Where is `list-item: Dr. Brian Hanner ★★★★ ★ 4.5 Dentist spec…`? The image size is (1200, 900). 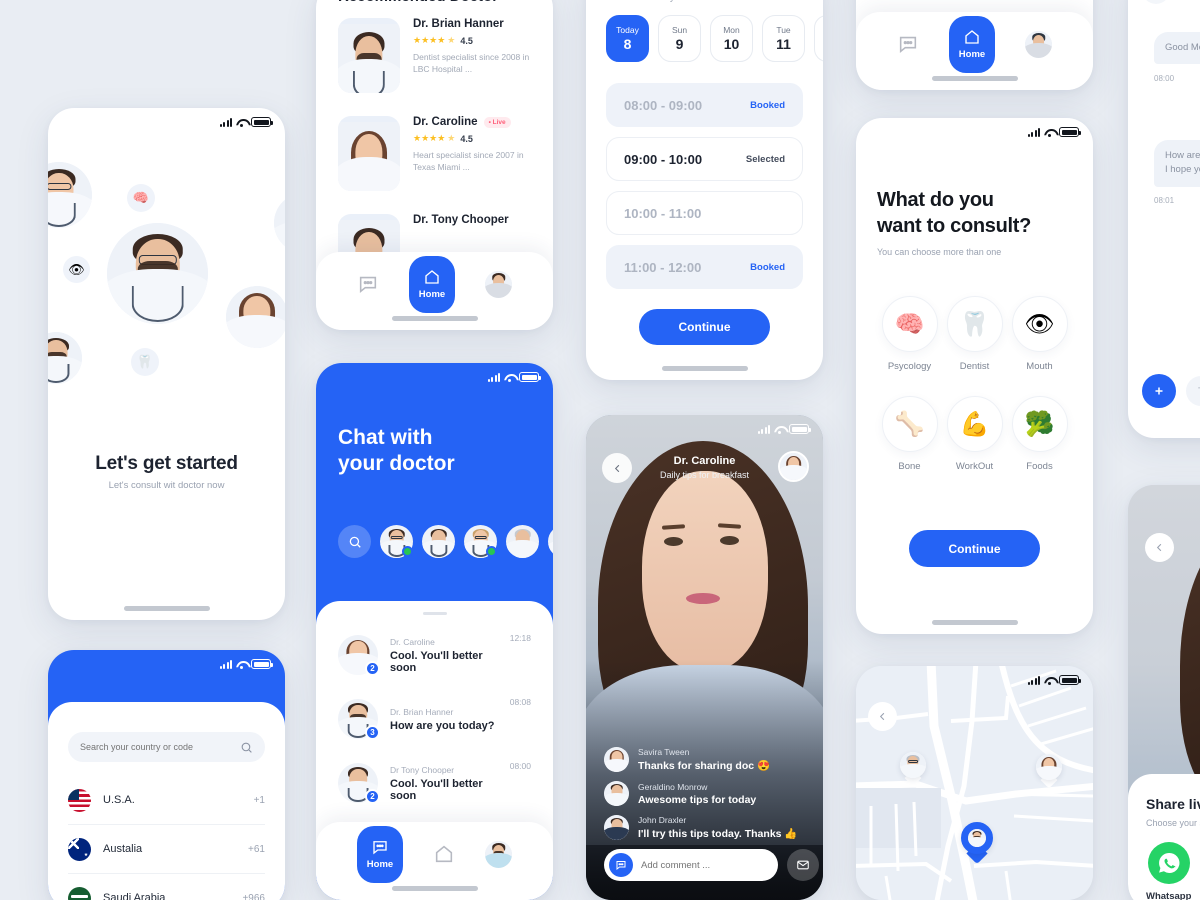 list-item: Dr. Brian Hanner ★★★★ ★ 4.5 Dentist spec… is located at coordinates (436, 55).